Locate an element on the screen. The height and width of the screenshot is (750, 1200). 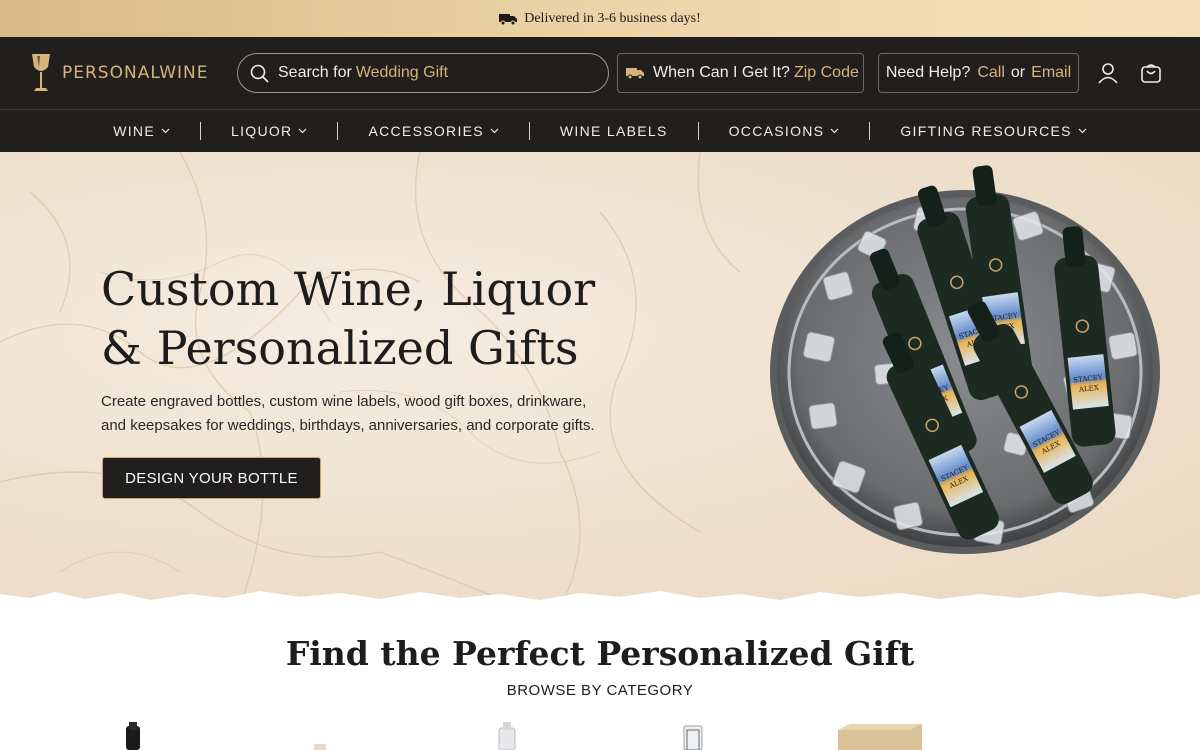
category-section-title: Find the Perfect Personalized Gift is located at coordinates (600, 653).